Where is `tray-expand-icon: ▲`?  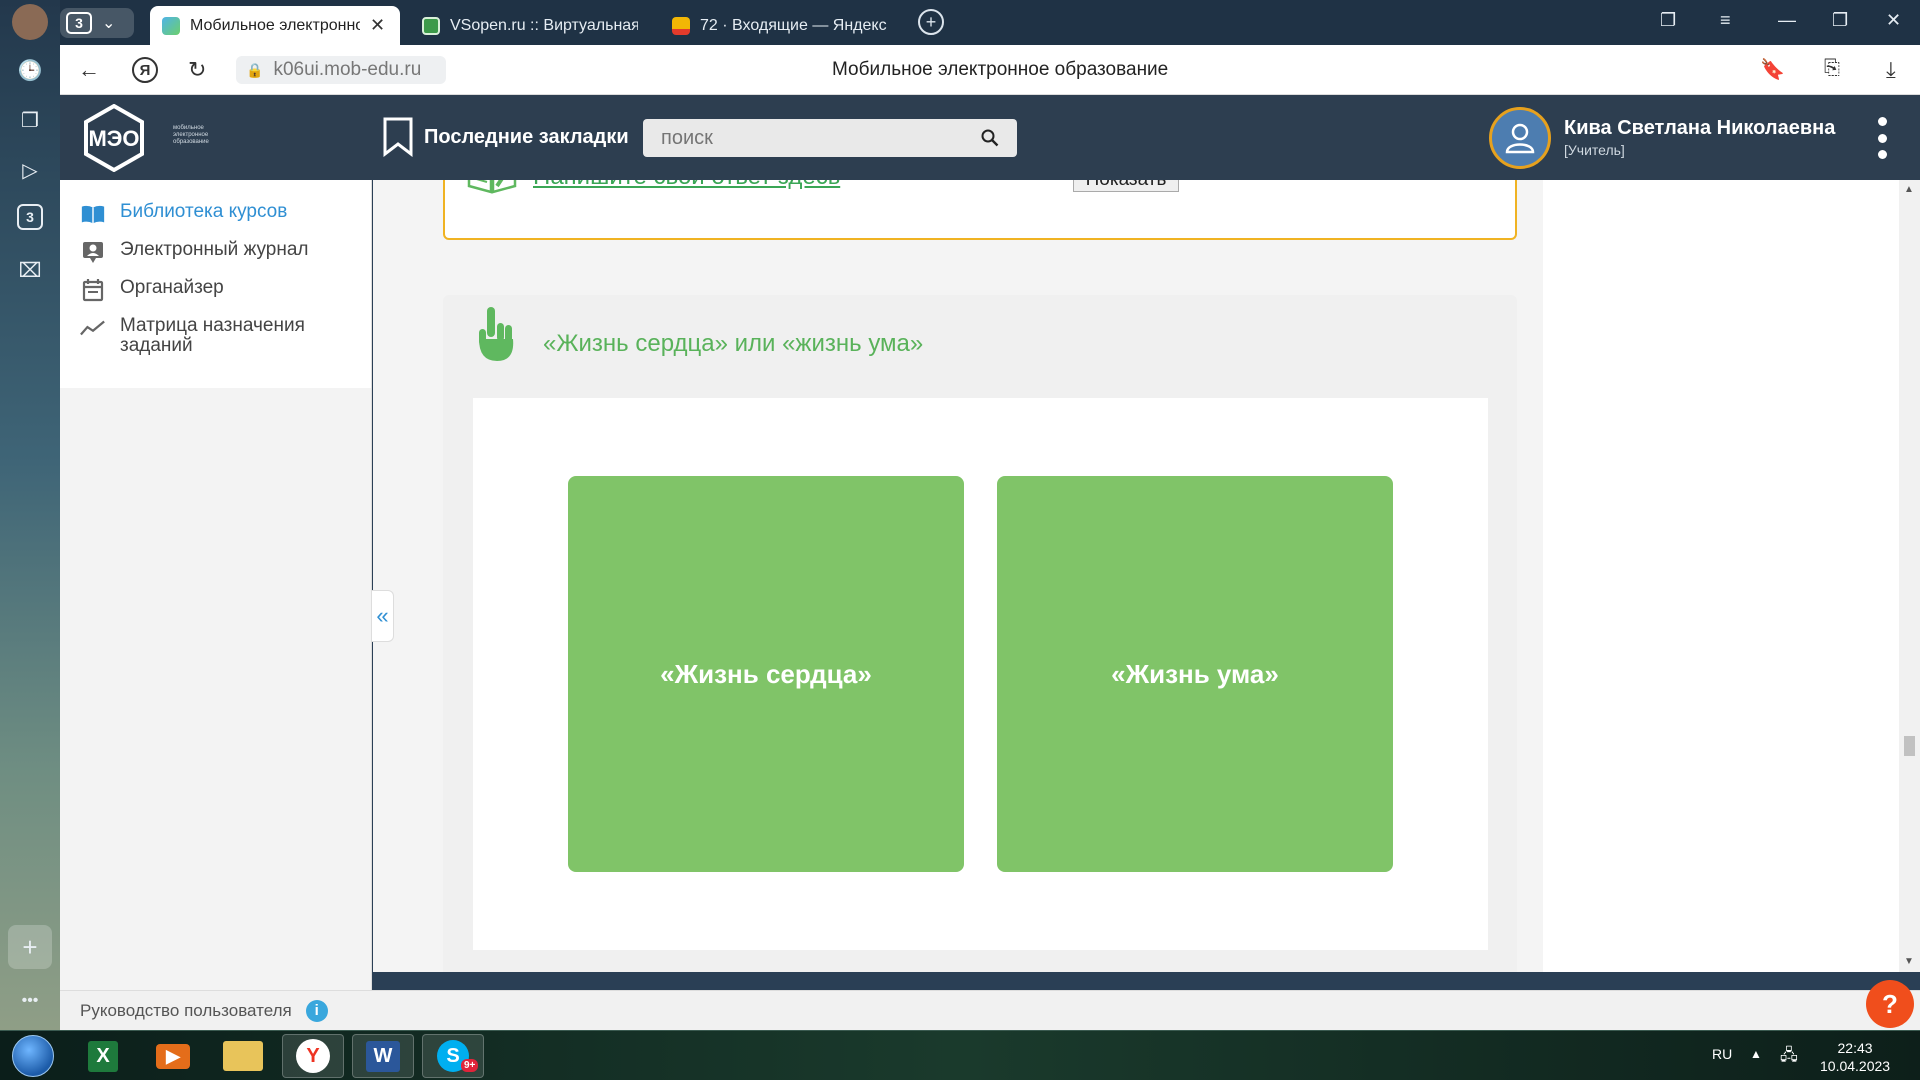 tray-expand-icon: ▲ is located at coordinates (1756, 1054).